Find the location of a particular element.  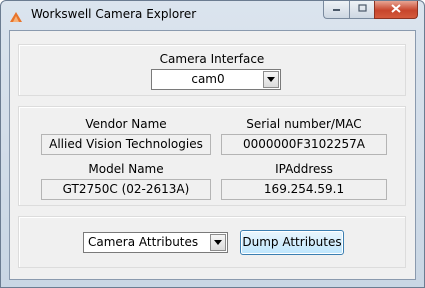

dump-attributes-button: Dump Attributes is located at coordinates (292, 242).